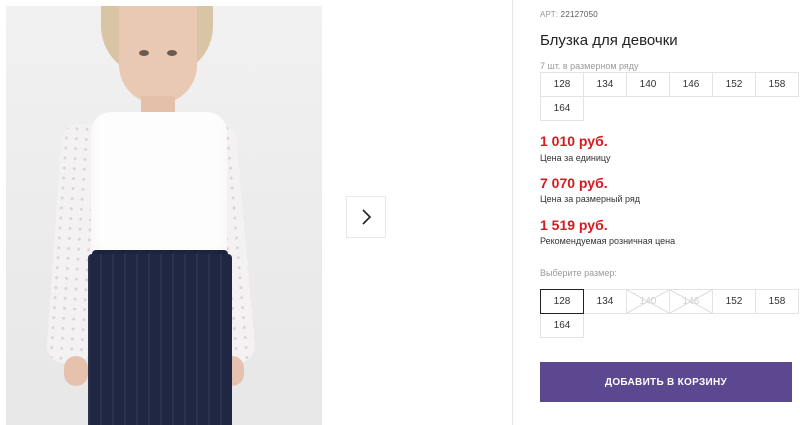 The height and width of the screenshot is (425, 800). Describe the element at coordinates (562, 84) in the screenshot. I see `size-row-cell: 128` at that location.